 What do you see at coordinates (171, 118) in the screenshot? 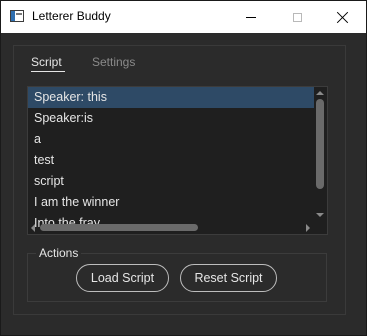
I see `list-item: Speaker:is` at bounding box center [171, 118].